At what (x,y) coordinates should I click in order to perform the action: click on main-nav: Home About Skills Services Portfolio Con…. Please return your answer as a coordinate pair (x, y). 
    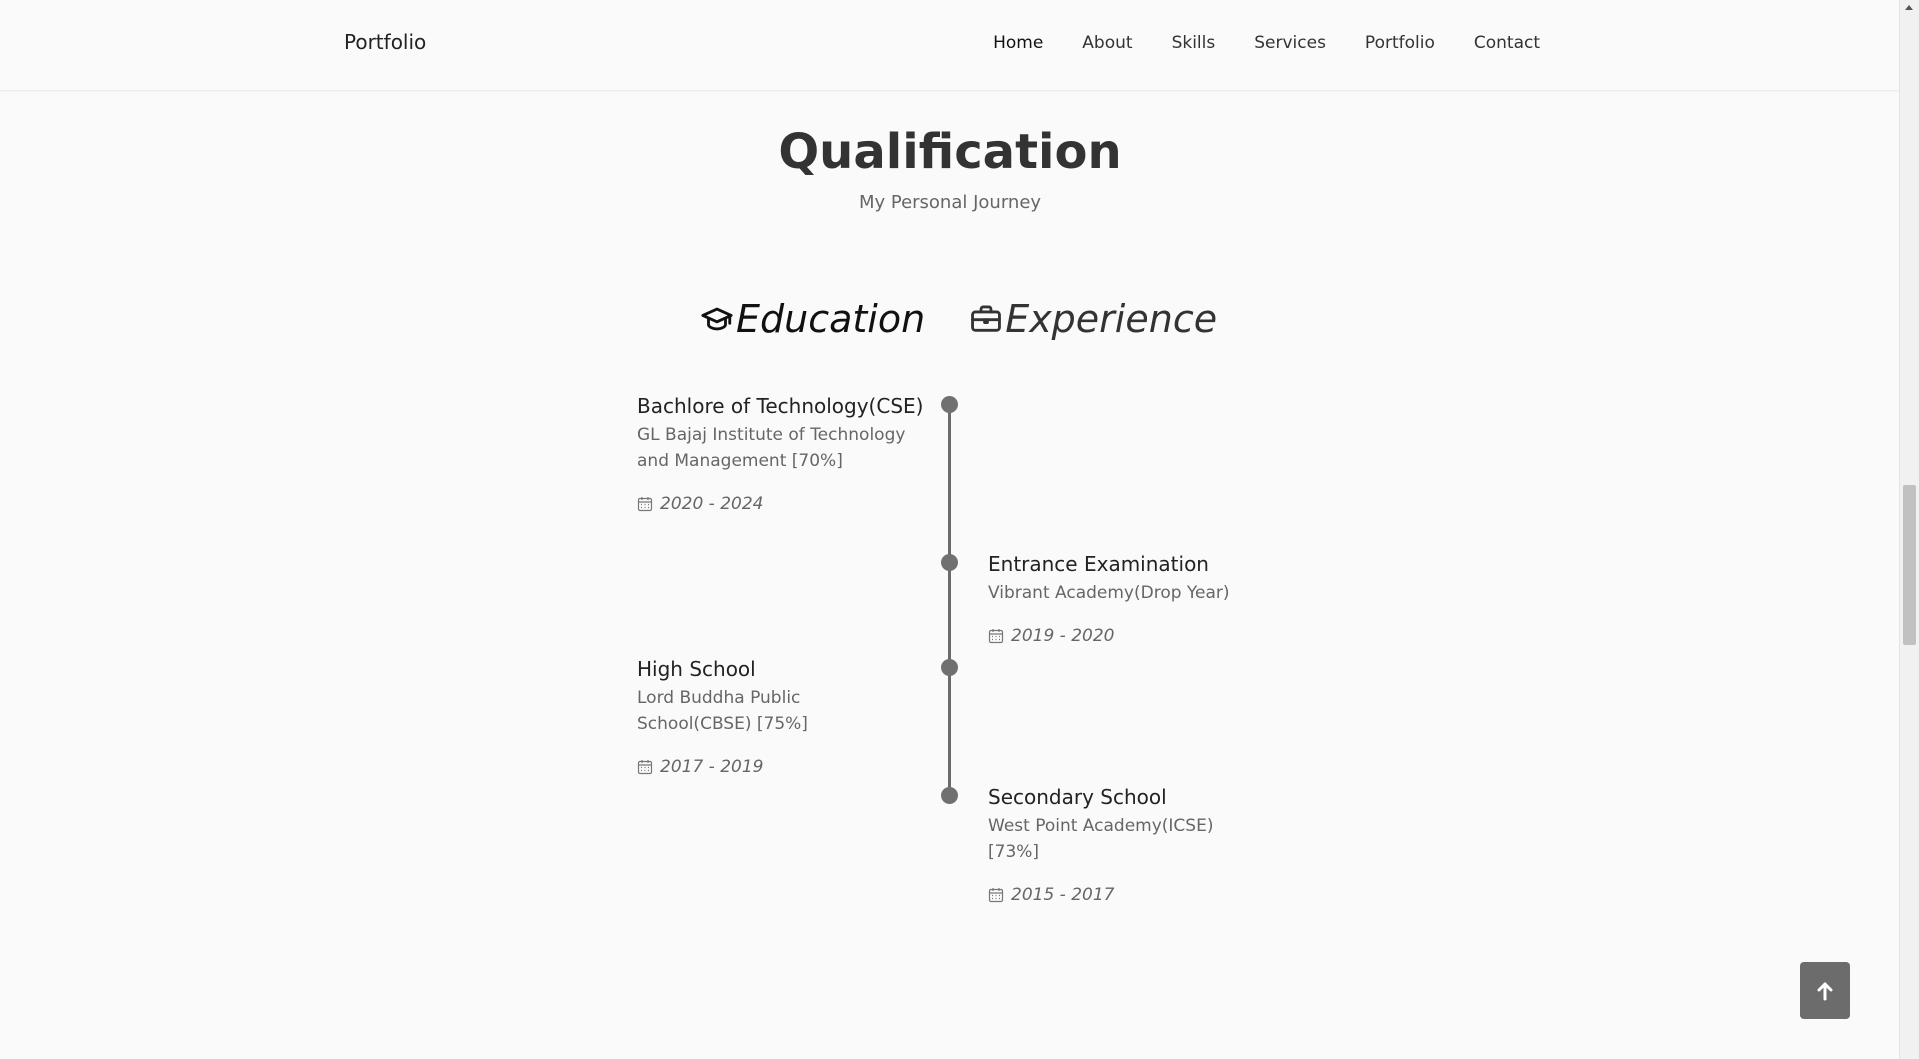
    Looking at the image, I should click on (1266, 43).